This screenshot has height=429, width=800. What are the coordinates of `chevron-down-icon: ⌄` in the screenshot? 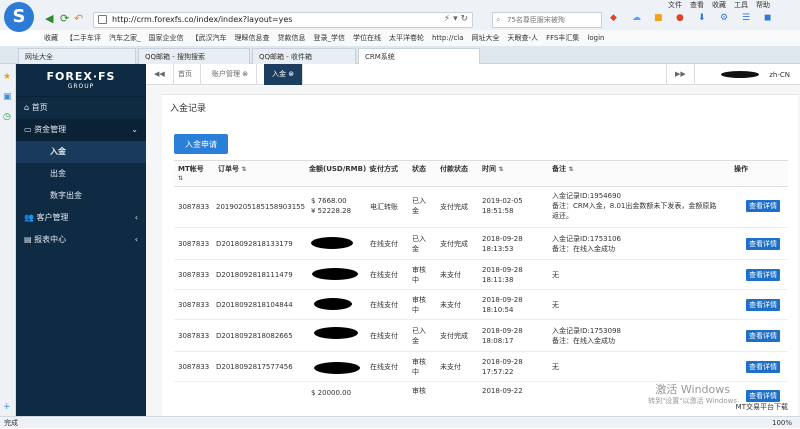 It's located at (134, 129).